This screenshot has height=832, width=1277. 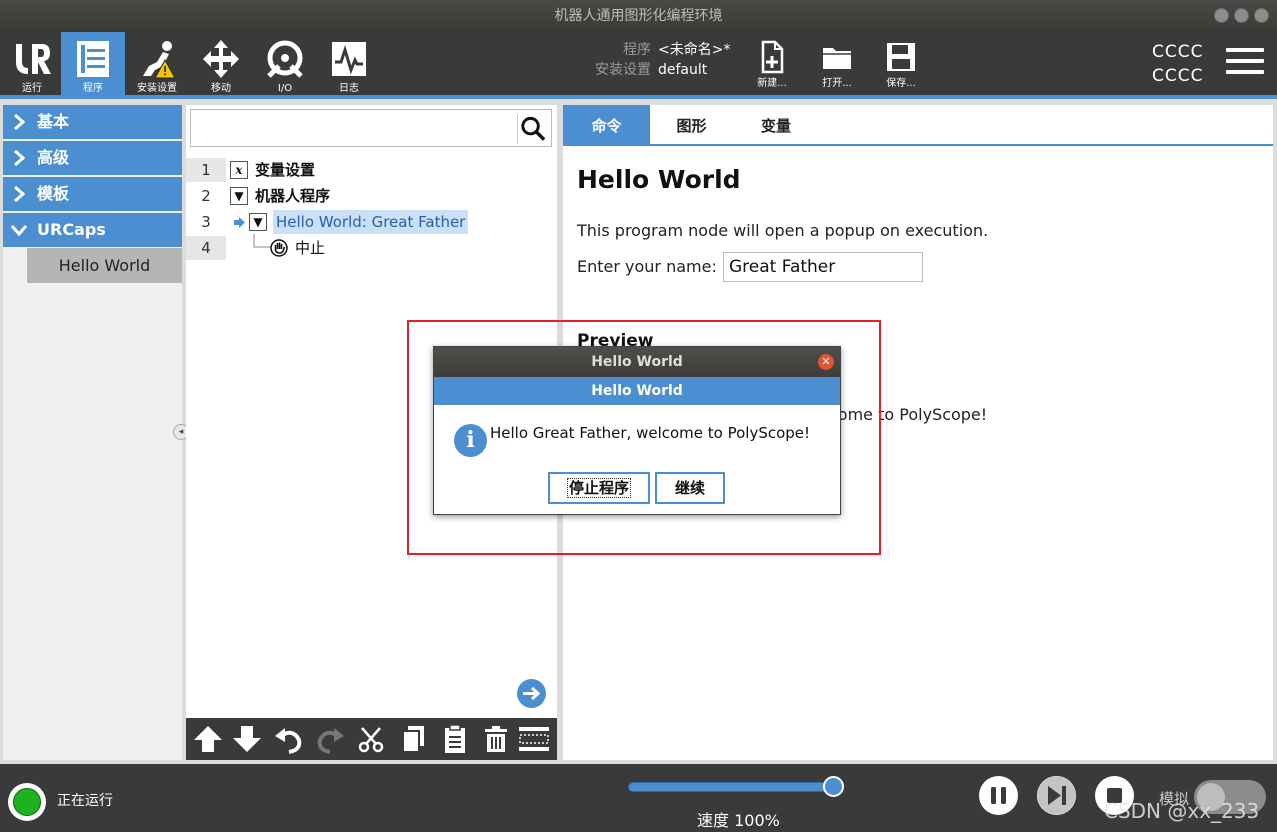 I want to click on folder-icon, so click(x=837, y=58).